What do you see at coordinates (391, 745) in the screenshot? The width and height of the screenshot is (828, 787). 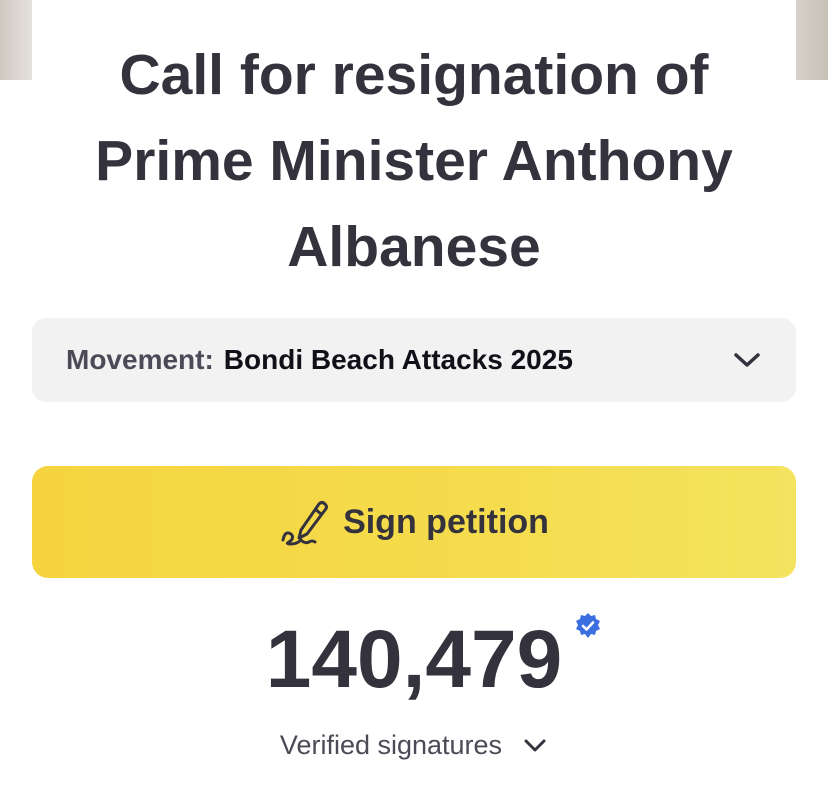 I see `verified-signatures-label: Verified signatures` at bounding box center [391, 745].